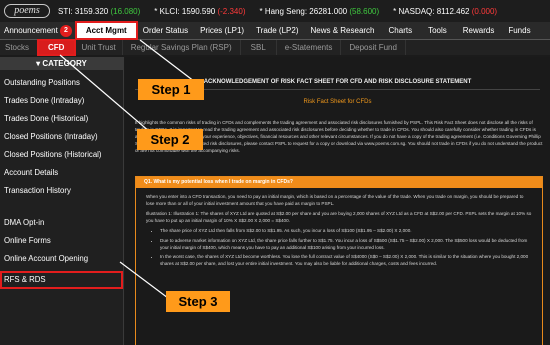  What do you see at coordinates (401, 30) in the screenshot?
I see `nav-charts: Charts` at bounding box center [401, 30].